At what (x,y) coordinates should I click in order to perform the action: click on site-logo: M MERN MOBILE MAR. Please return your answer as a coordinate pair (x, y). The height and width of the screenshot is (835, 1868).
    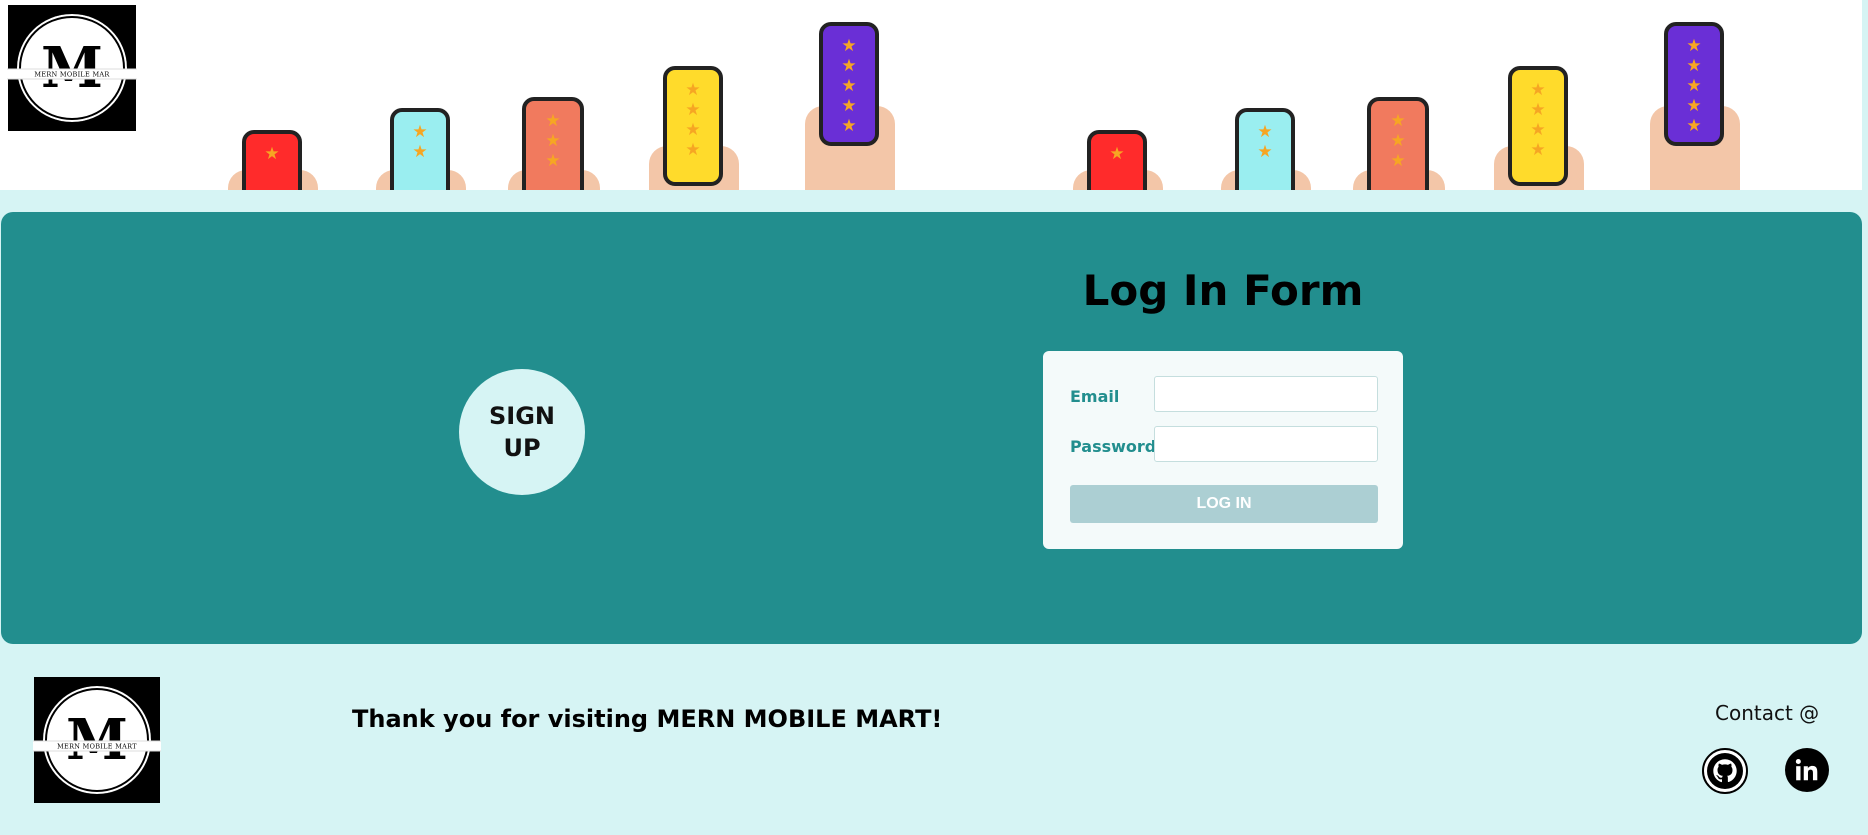
    Looking at the image, I should click on (72, 68).